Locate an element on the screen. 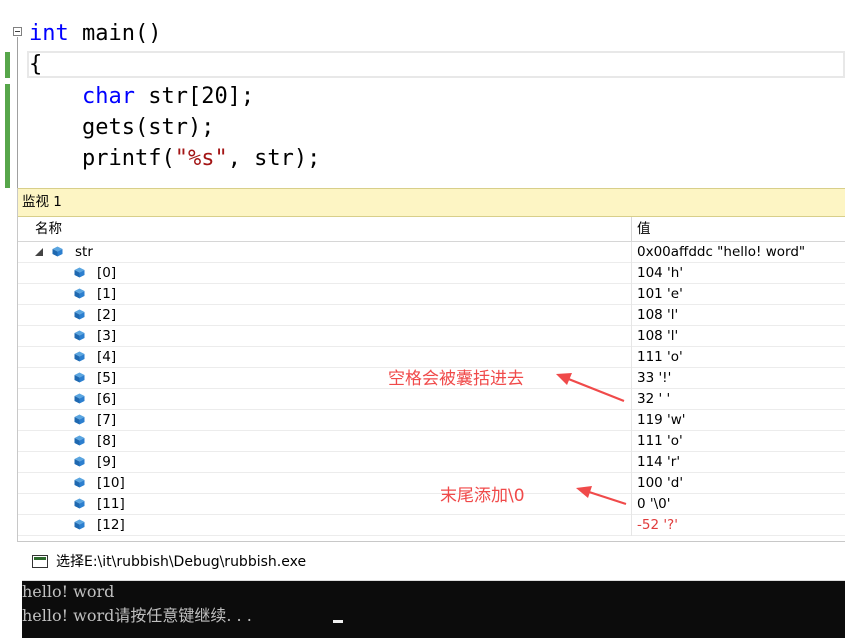  watch-row-value: 100 'd' is located at coordinates (660, 483).